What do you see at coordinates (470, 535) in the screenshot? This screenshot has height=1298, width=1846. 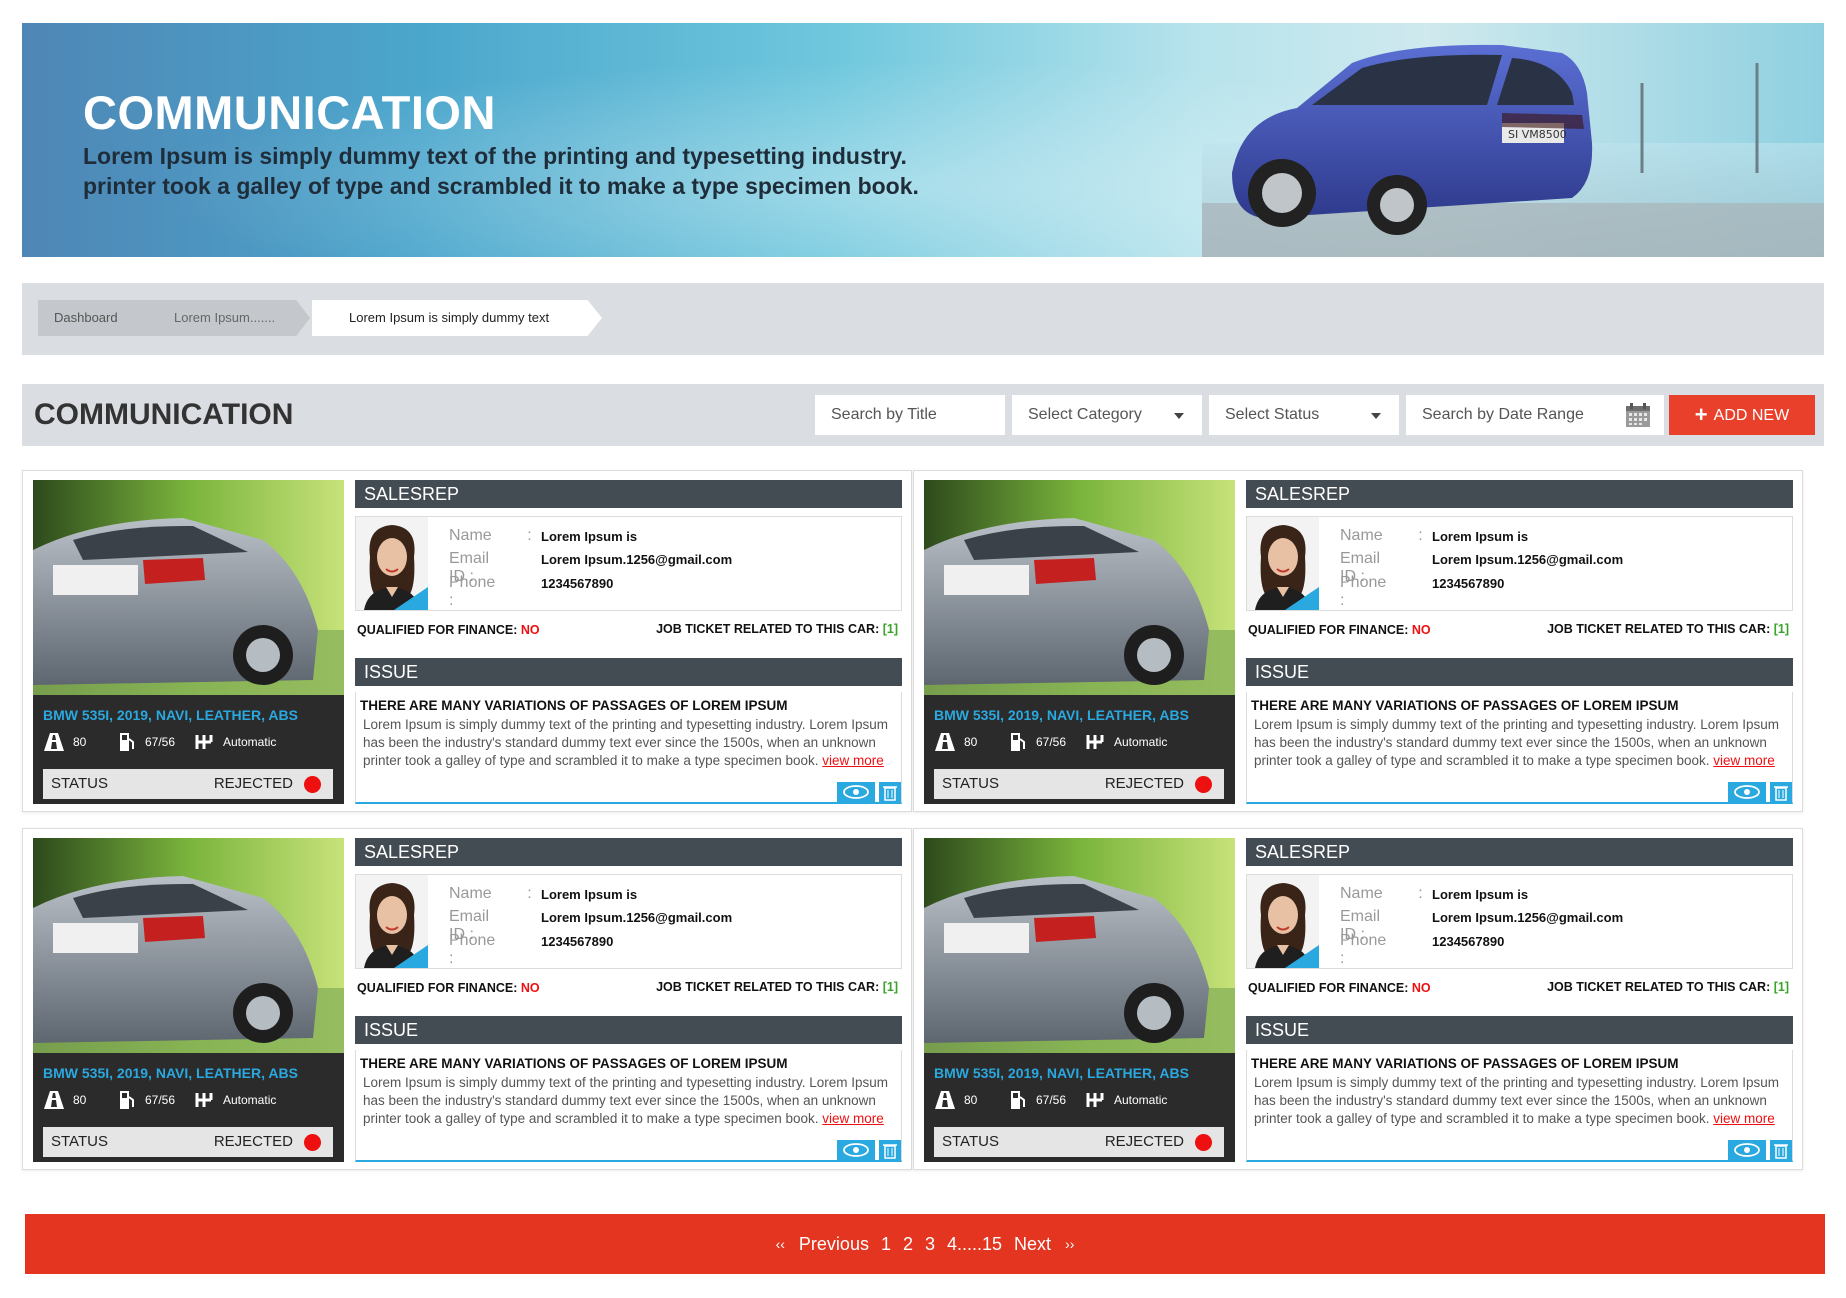 I see `name-label-text: Name` at bounding box center [470, 535].